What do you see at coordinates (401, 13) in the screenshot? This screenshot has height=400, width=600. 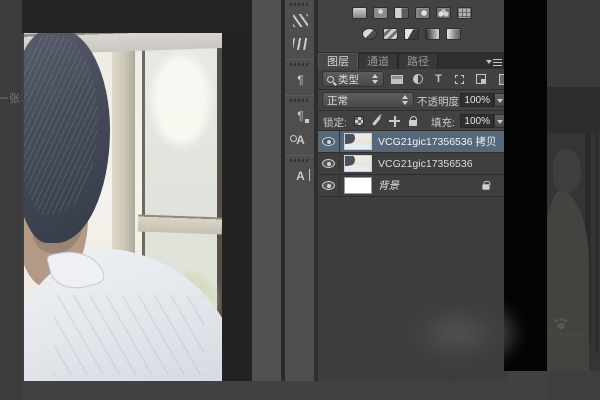 I see `black-white-icon` at bounding box center [401, 13].